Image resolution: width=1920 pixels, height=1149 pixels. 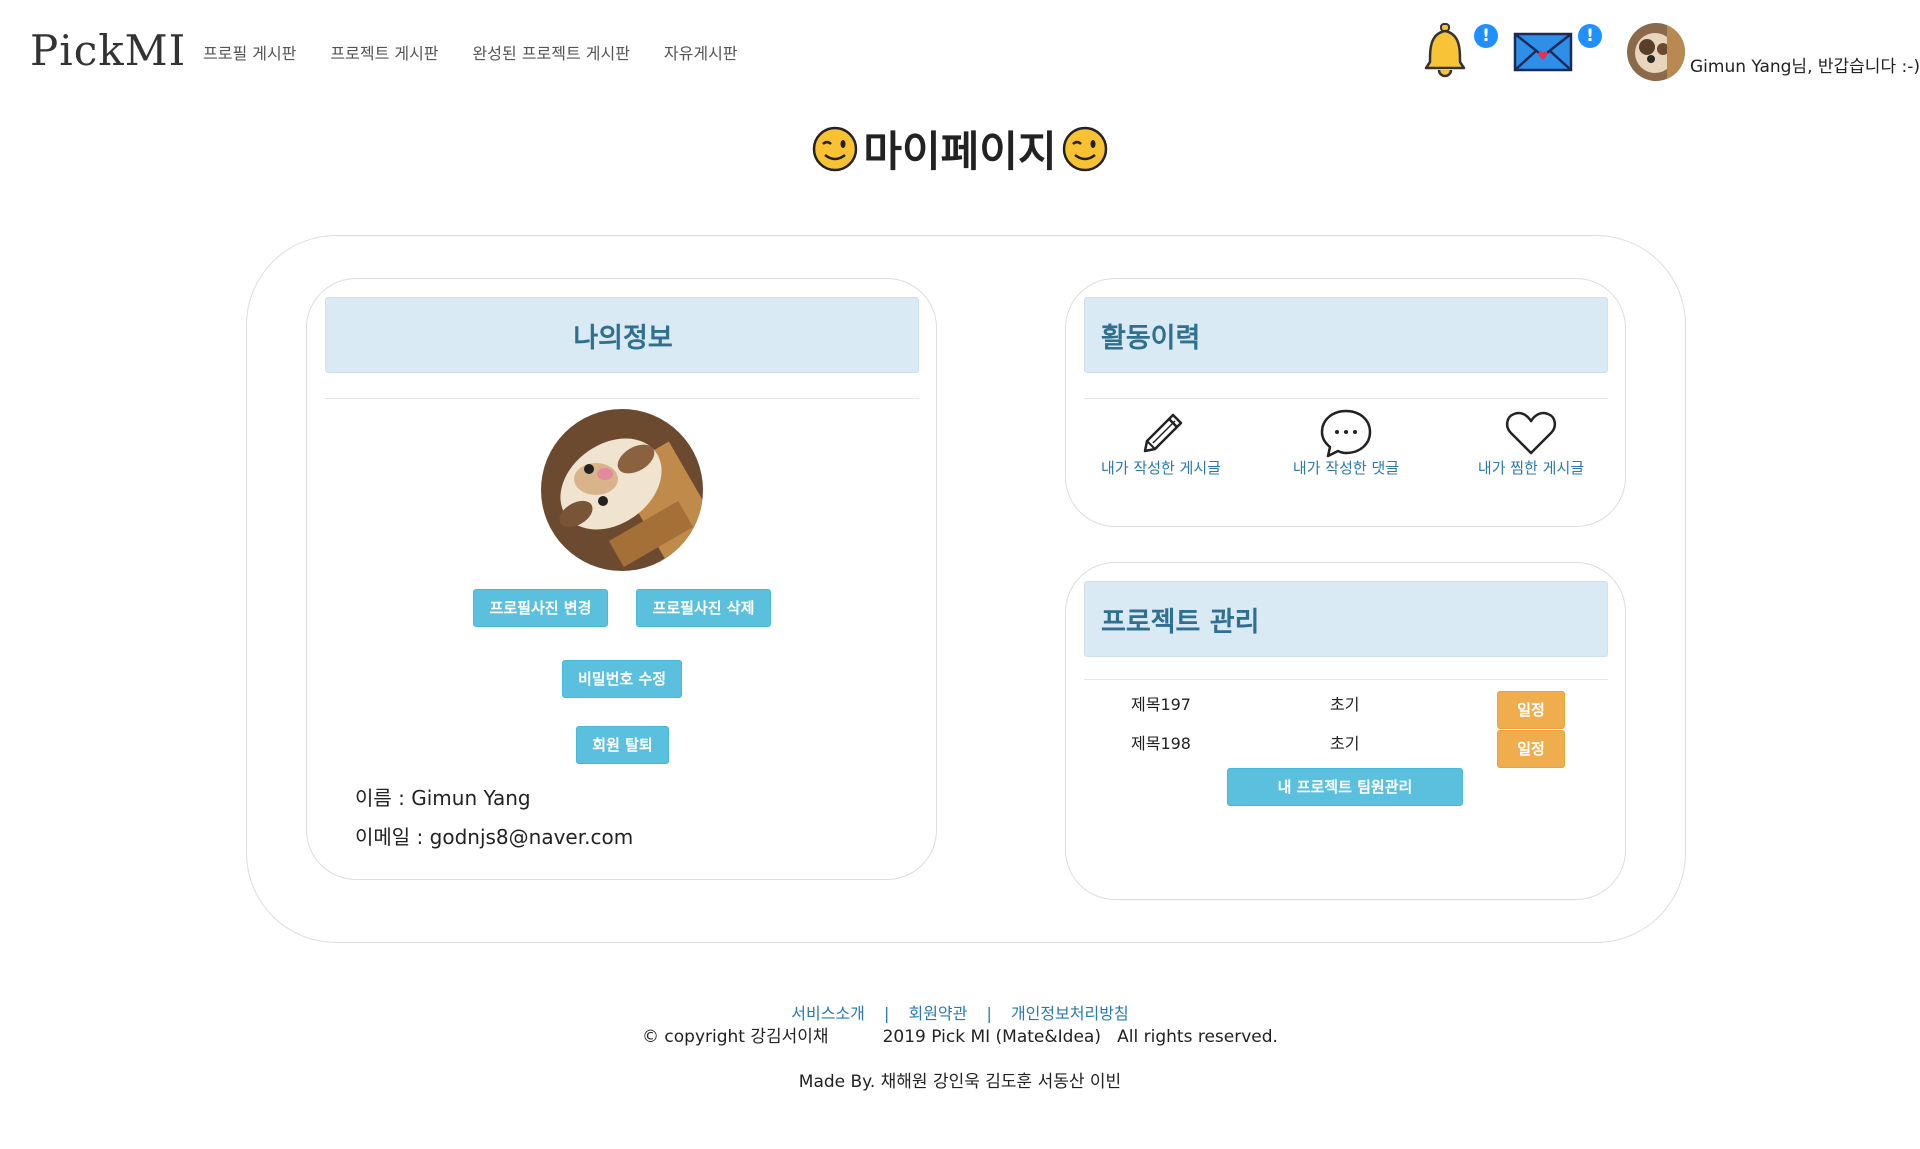 What do you see at coordinates (623, 338) in the screenshot?
I see `my-info-title: 나의정보` at bounding box center [623, 338].